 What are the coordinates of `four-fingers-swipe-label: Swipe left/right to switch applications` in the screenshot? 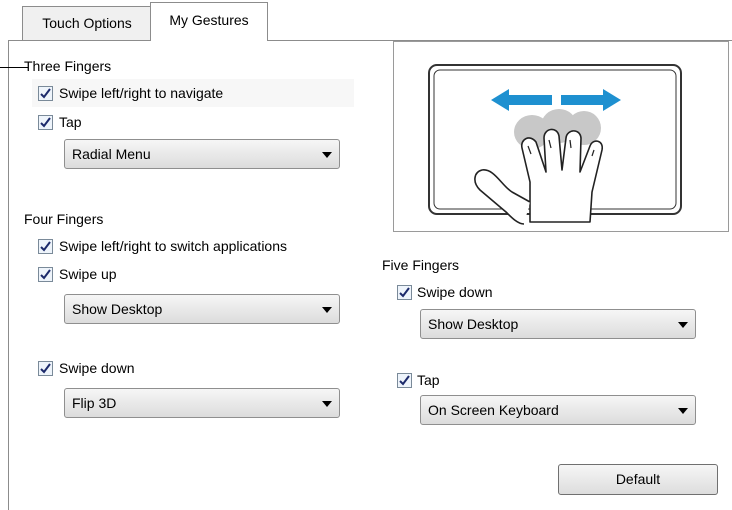 It's located at (173, 246).